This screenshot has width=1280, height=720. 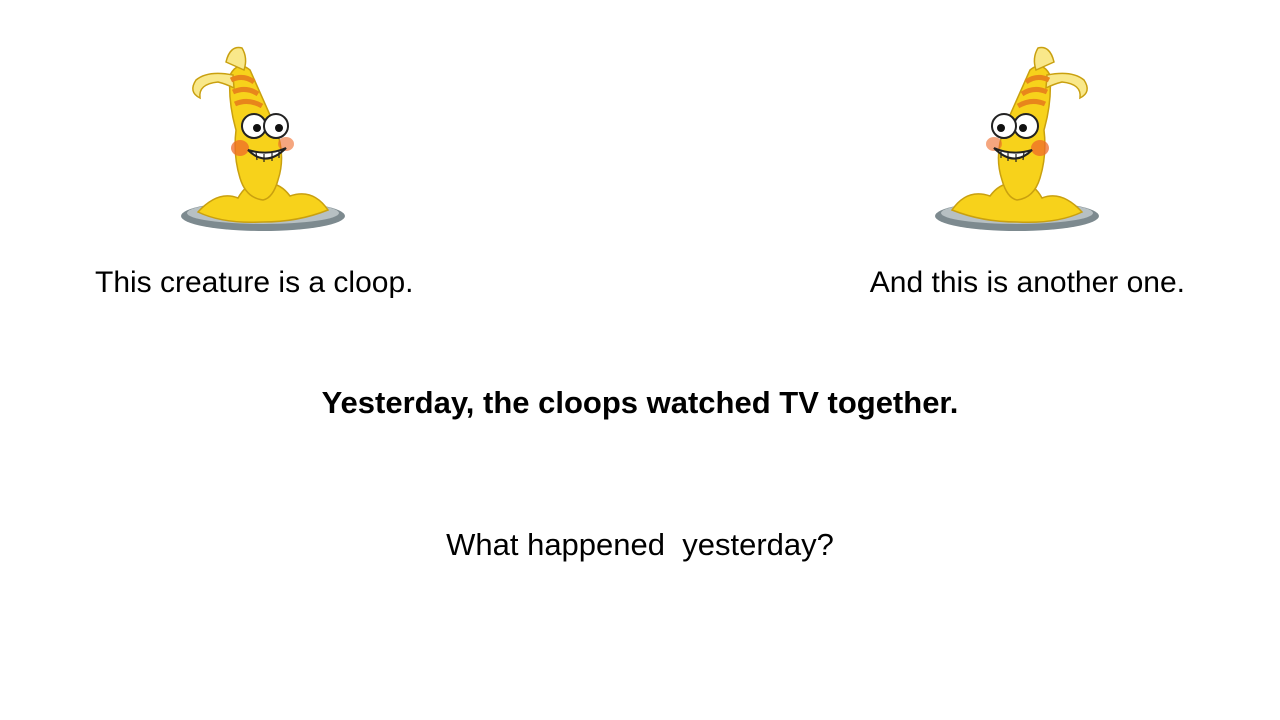 I want to click on question-text-content: What happened yesterday?, so click(x=640, y=544).